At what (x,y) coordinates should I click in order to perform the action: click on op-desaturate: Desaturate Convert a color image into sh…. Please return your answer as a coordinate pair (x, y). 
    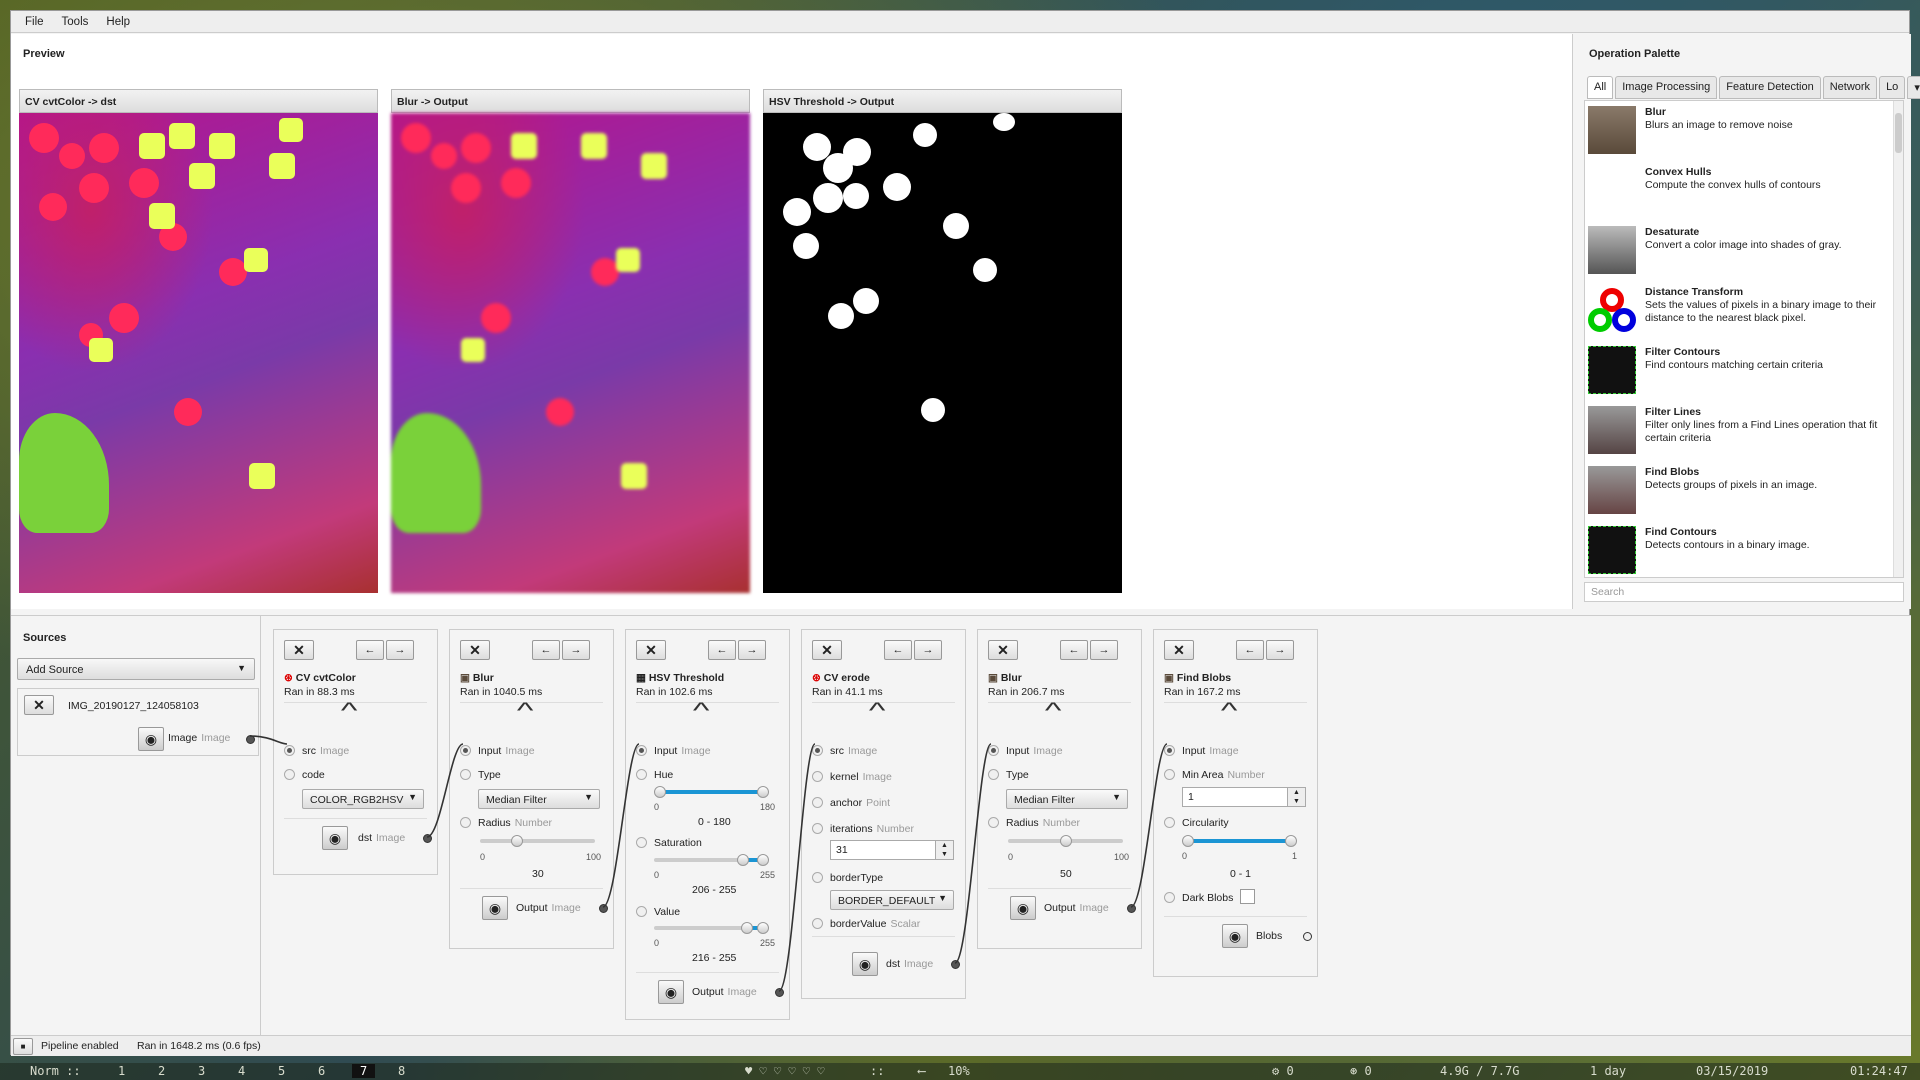
    Looking at the image, I should click on (1744, 251).